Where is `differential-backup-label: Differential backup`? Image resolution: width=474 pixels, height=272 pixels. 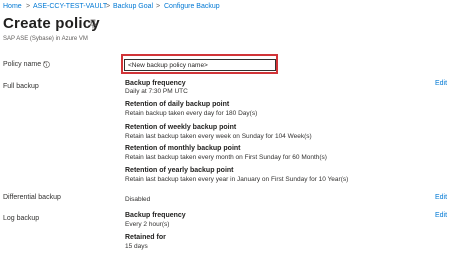 differential-backup-label: Differential backup is located at coordinates (32, 197).